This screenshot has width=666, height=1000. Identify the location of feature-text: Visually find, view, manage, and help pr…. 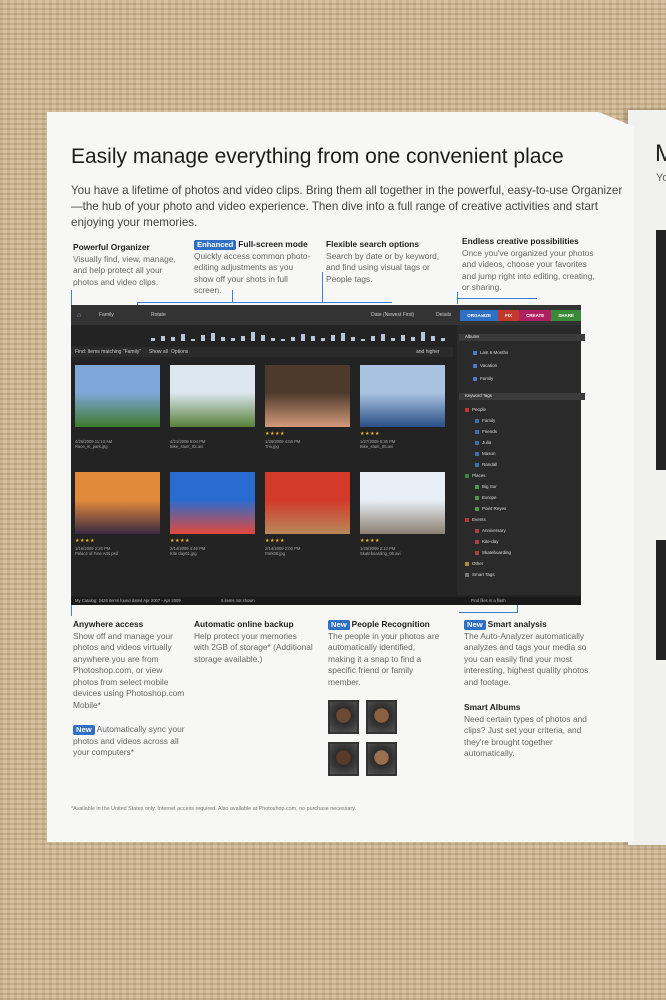
(124, 270).